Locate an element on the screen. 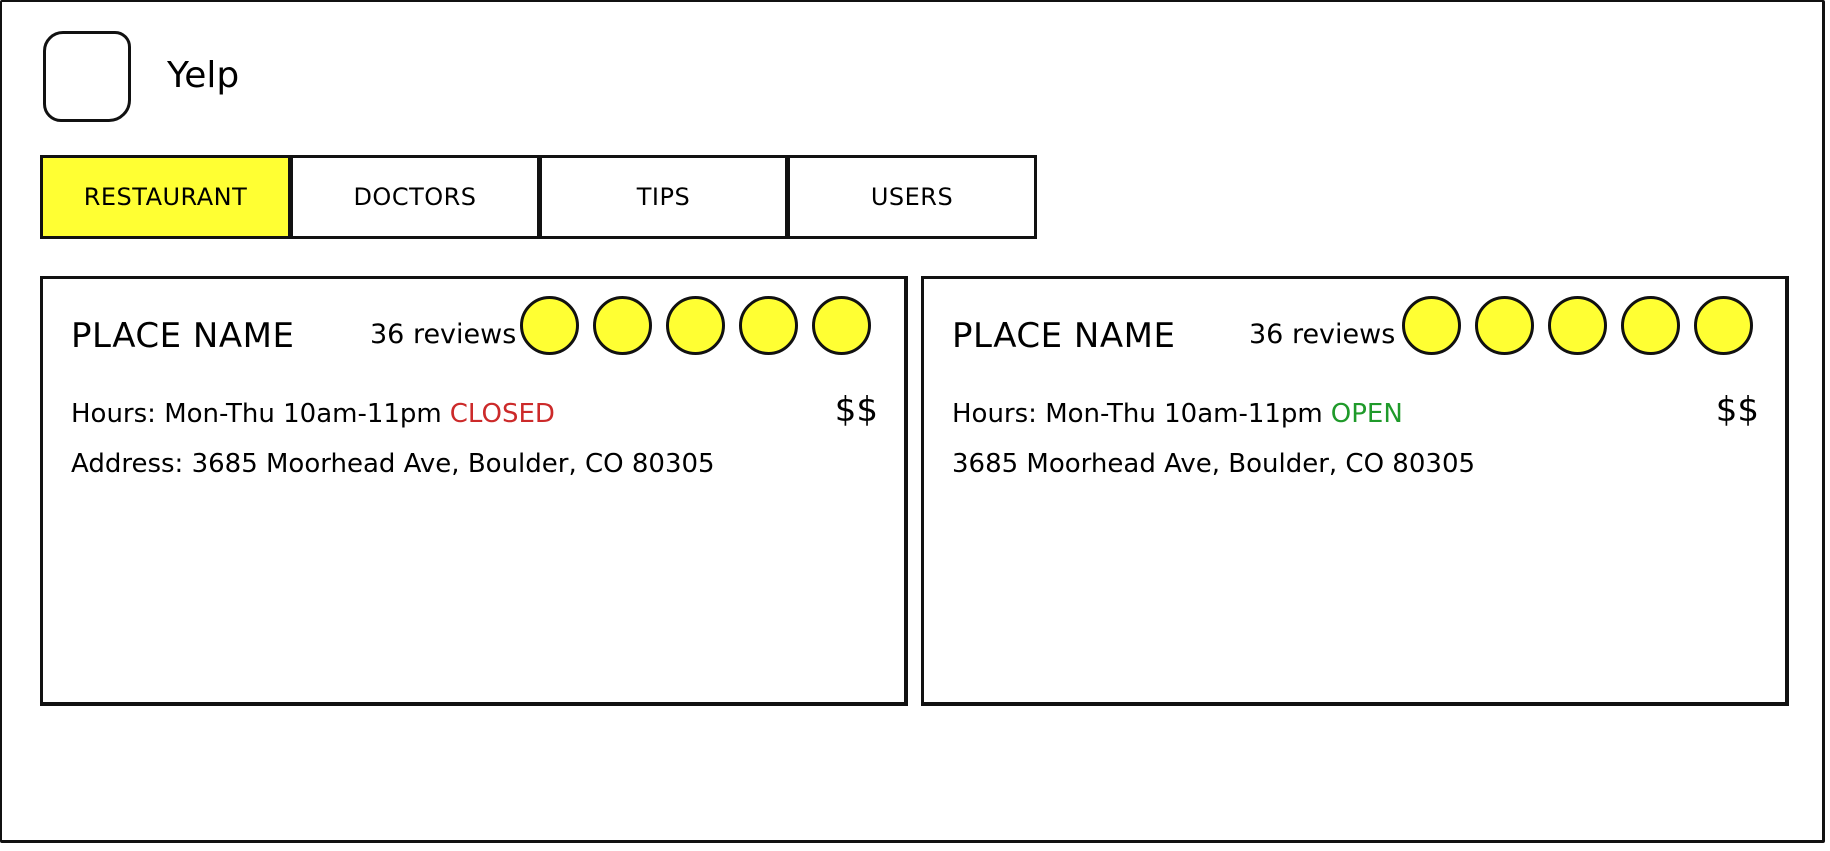 The height and width of the screenshot is (851, 1830). tab-tips: TIPS is located at coordinates (663, 197).